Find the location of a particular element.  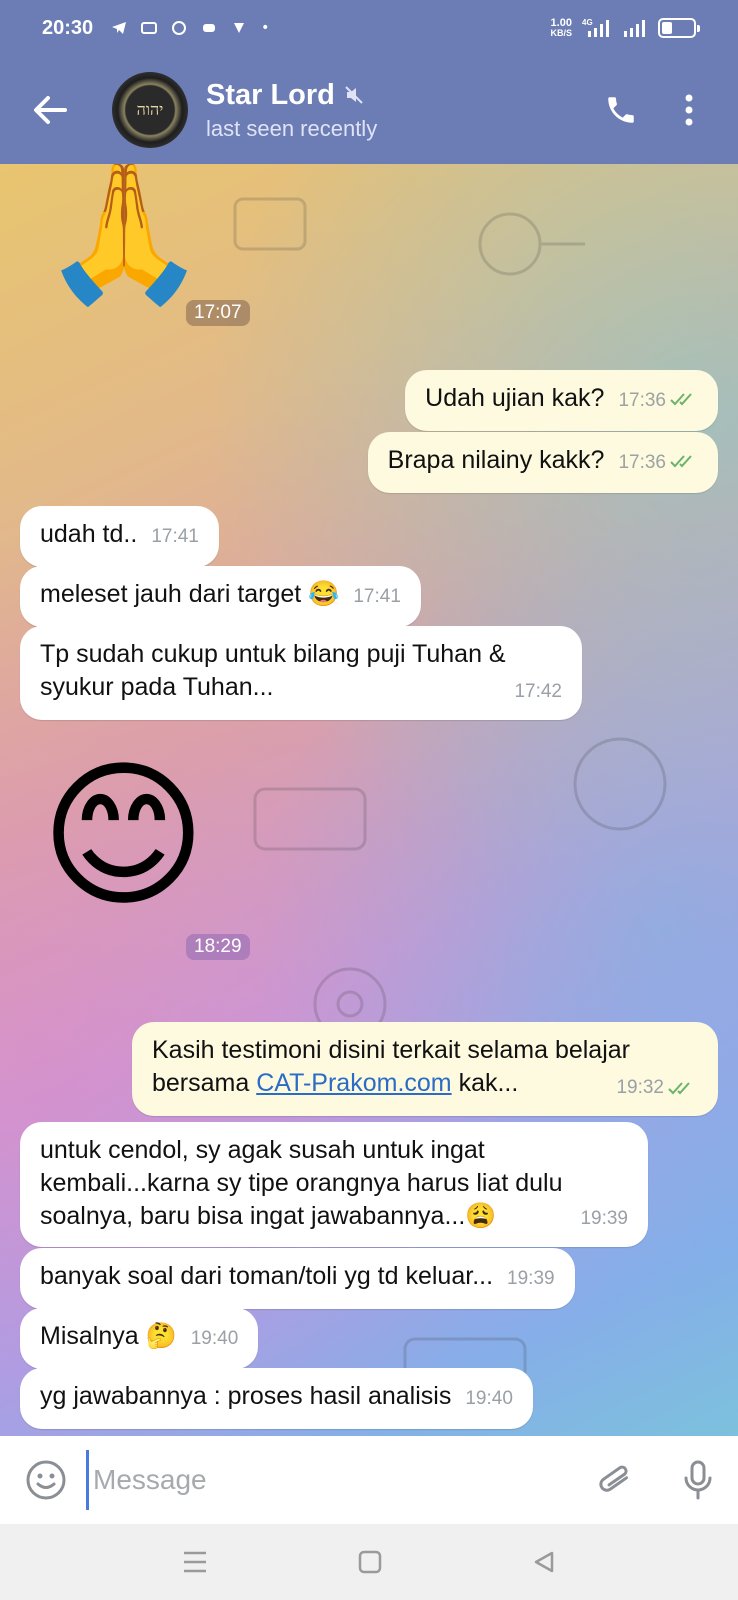

message-text: Misalnya 🤔 is located at coordinates (108, 1336).